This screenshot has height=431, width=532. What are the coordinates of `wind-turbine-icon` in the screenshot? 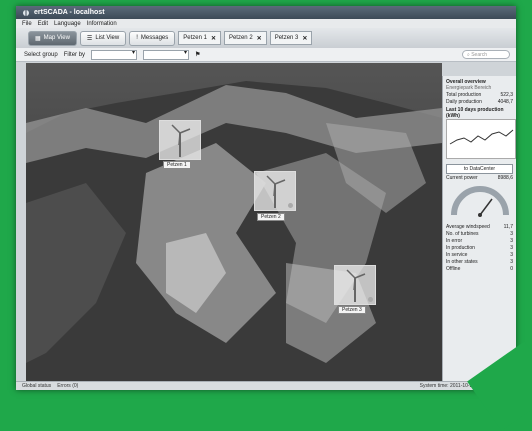 It's located at (181, 140).